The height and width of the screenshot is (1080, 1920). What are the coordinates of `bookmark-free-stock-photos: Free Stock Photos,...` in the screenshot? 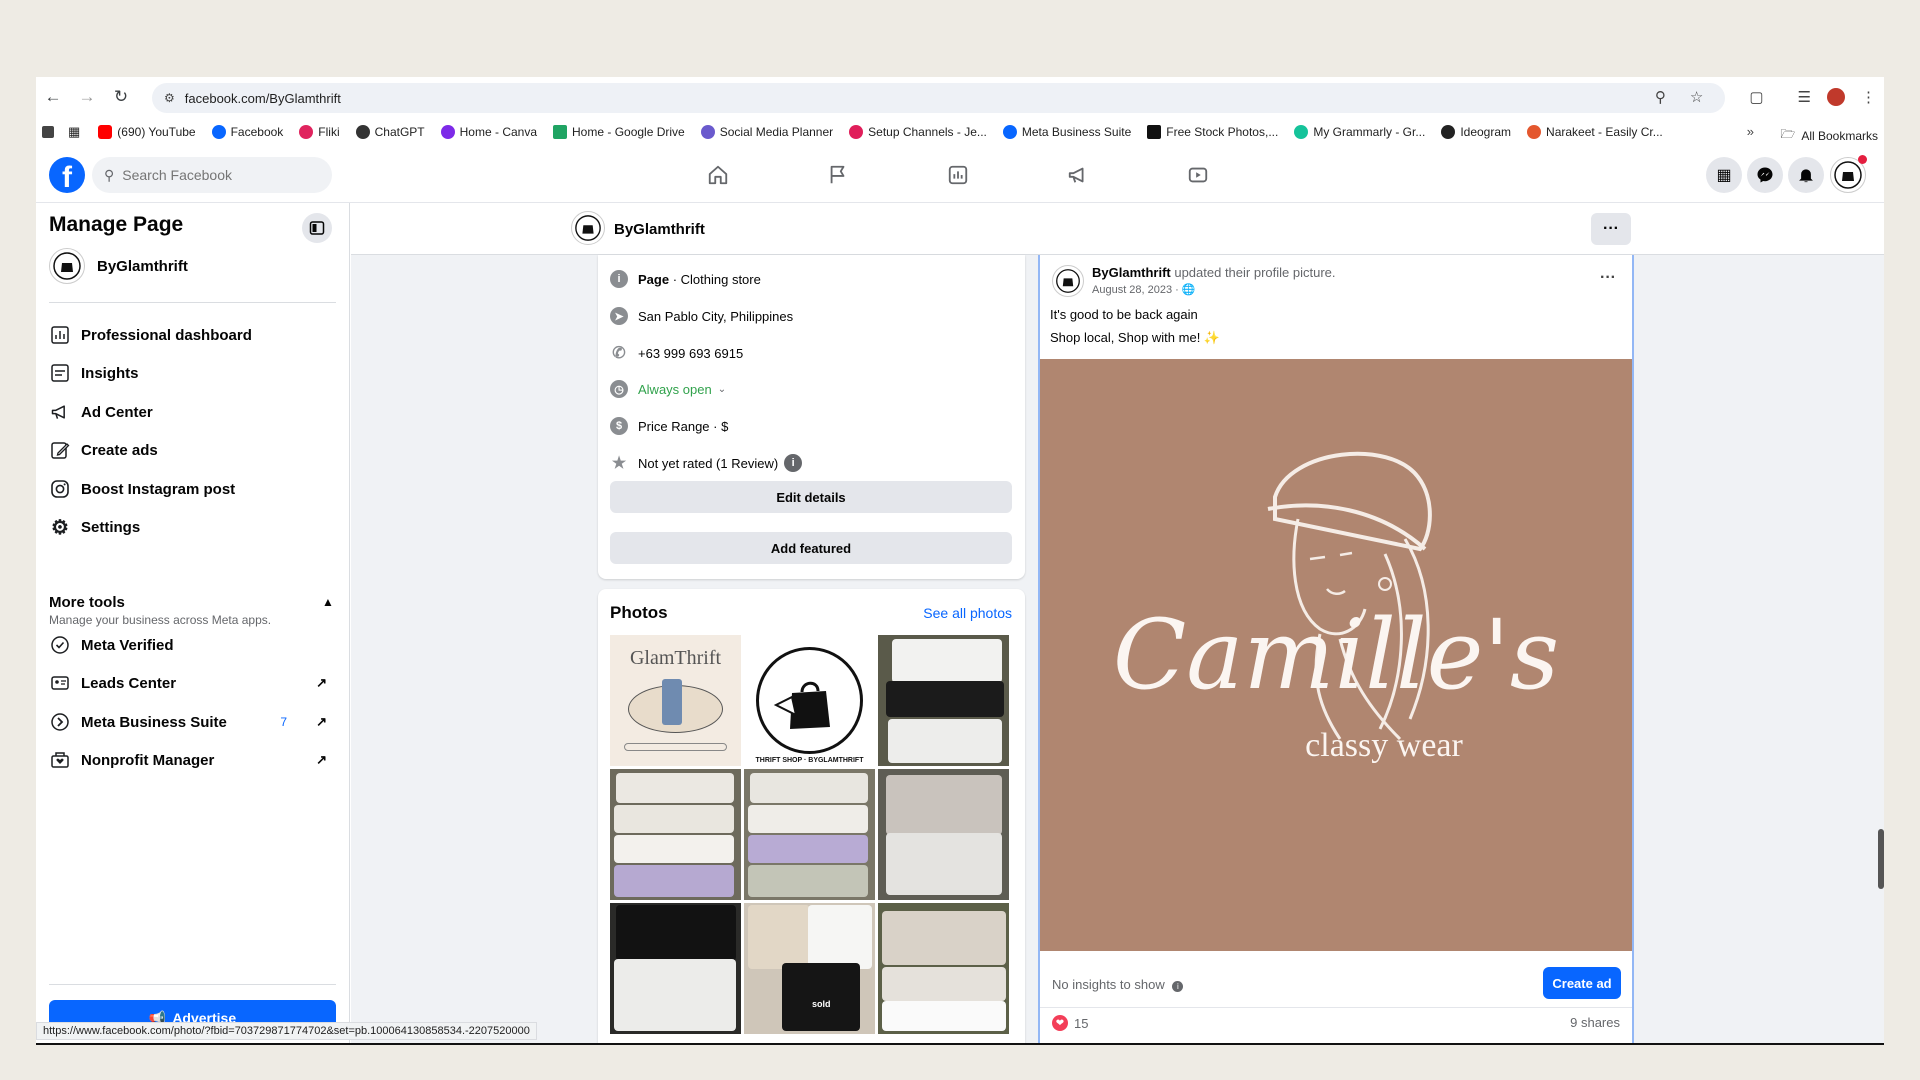 It's located at (1212, 132).